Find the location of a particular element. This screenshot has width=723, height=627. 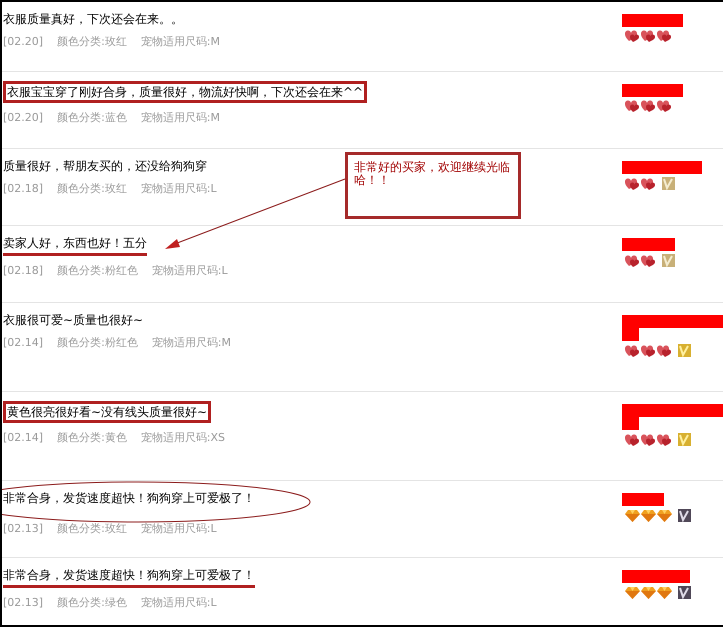

review-comment: 质量很好，帮朋友买的，还没给狗狗穿 is located at coordinates (105, 166).